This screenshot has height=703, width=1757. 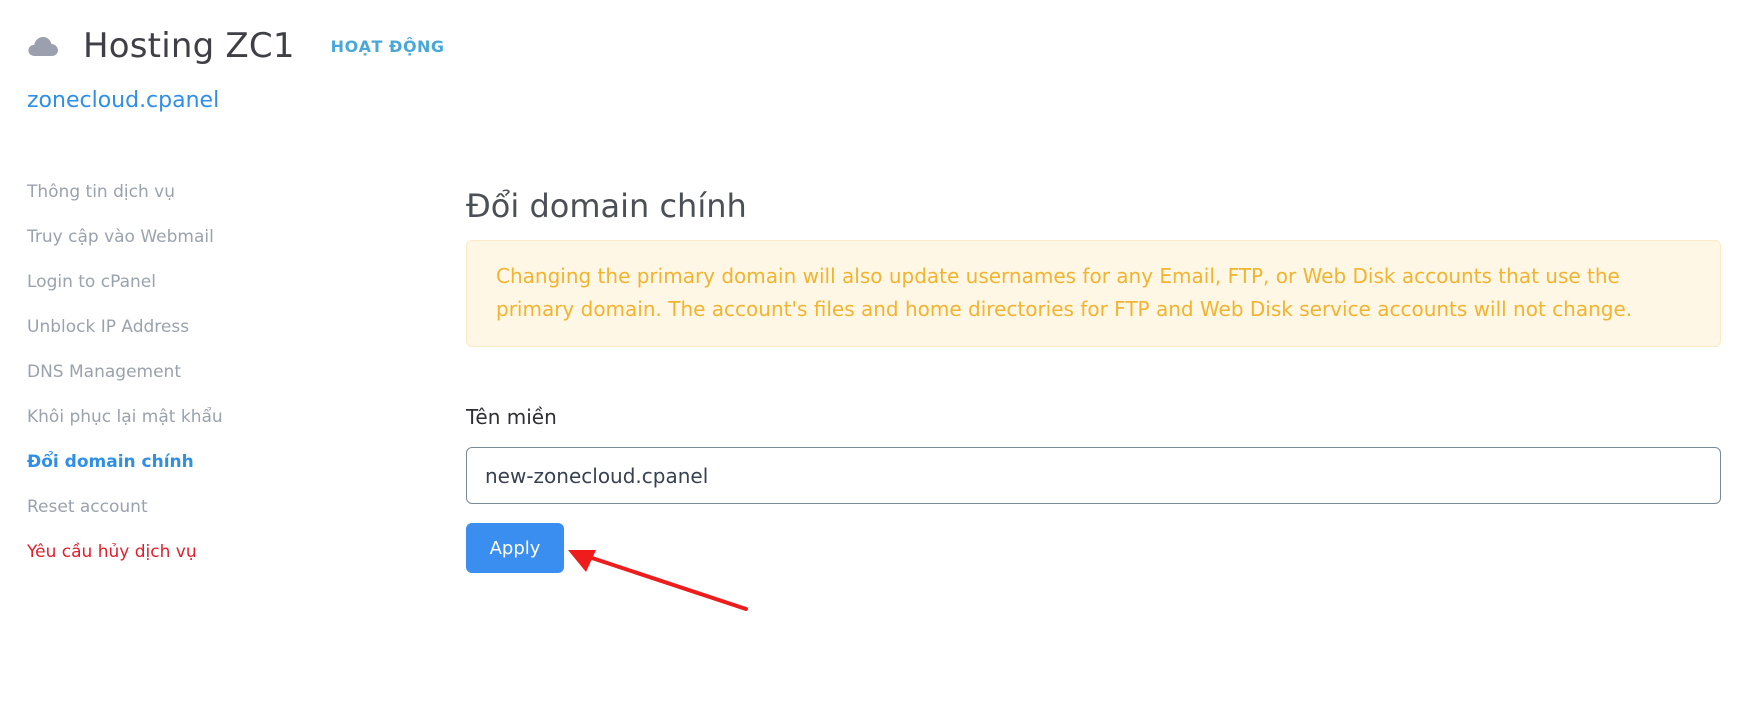 I want to click on service-header: Hosting ZC1 HOẠT ĐỘNG, so click(x=236, y=46).